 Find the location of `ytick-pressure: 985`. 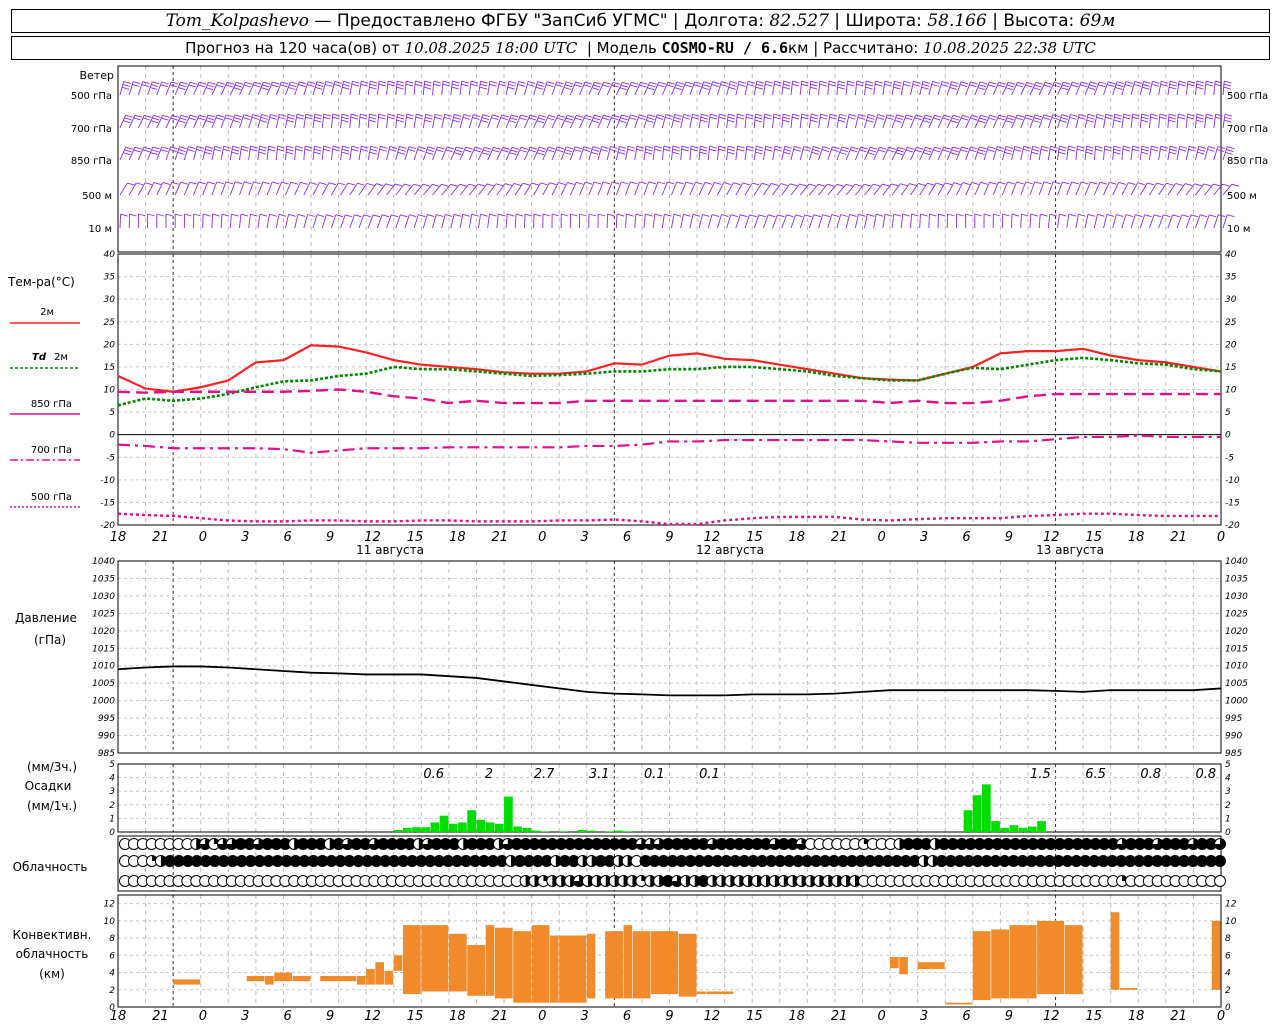

ytick-pressure: 985 is located at coordinates (106, 754).